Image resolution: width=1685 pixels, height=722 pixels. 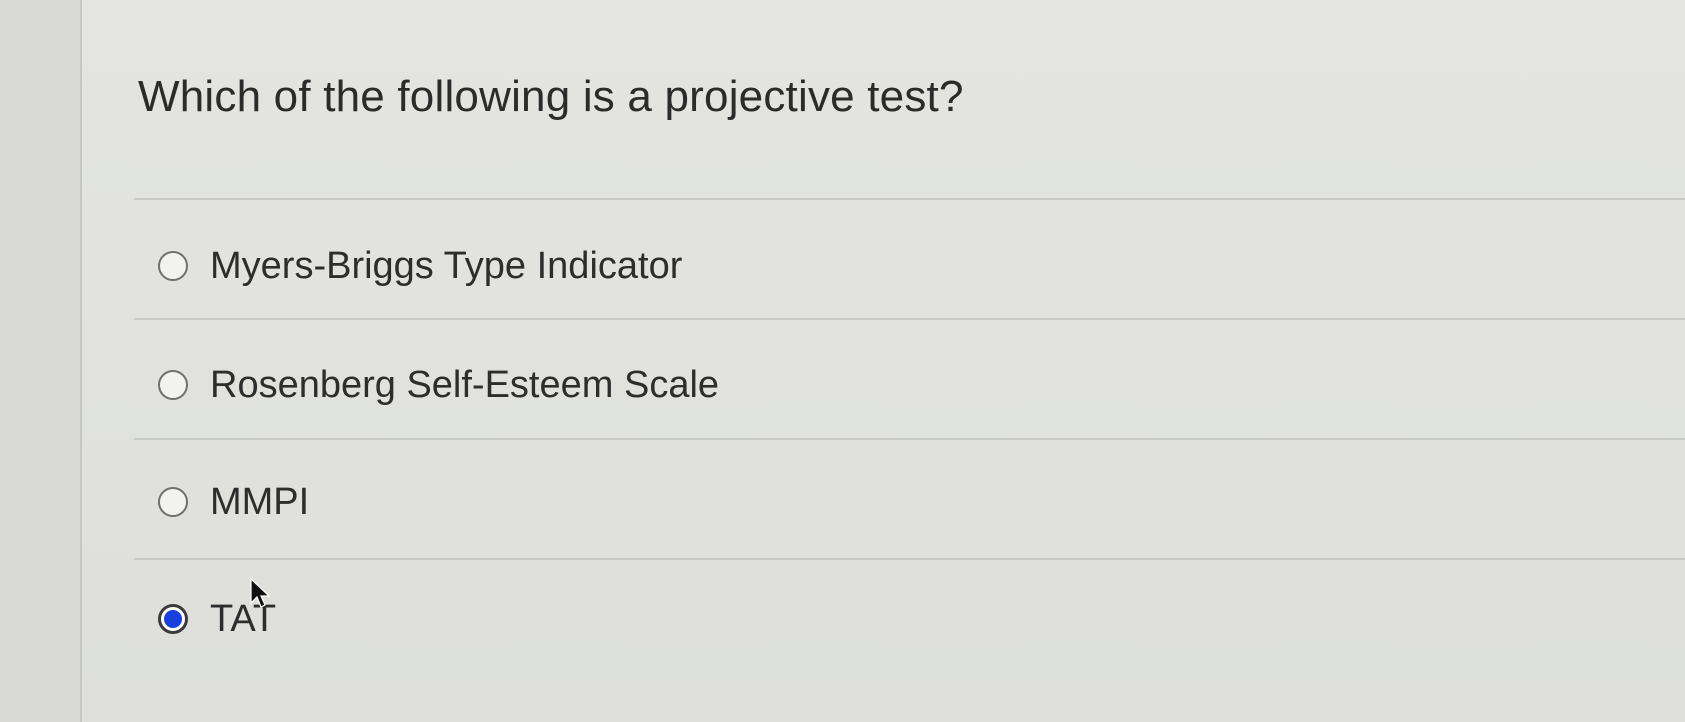 What do you see at coordinates (446, 265) in the screenshot?
I see `answer-label: Myers-Briggs Type Indicator` at bounding box center [446, 265].